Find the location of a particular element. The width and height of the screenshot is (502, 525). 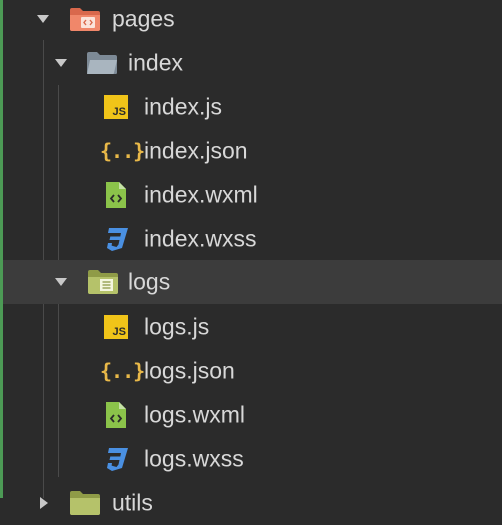

tree-folder-index: index is located at coordinates (252, 63).